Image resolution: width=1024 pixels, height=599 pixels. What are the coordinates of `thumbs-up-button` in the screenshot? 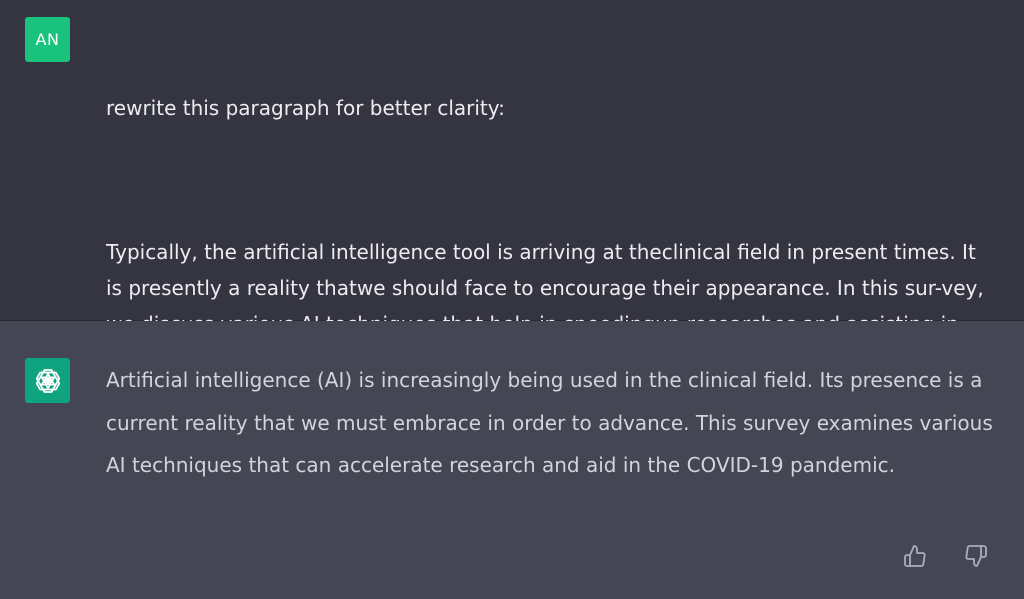 It's located at (915, 556).